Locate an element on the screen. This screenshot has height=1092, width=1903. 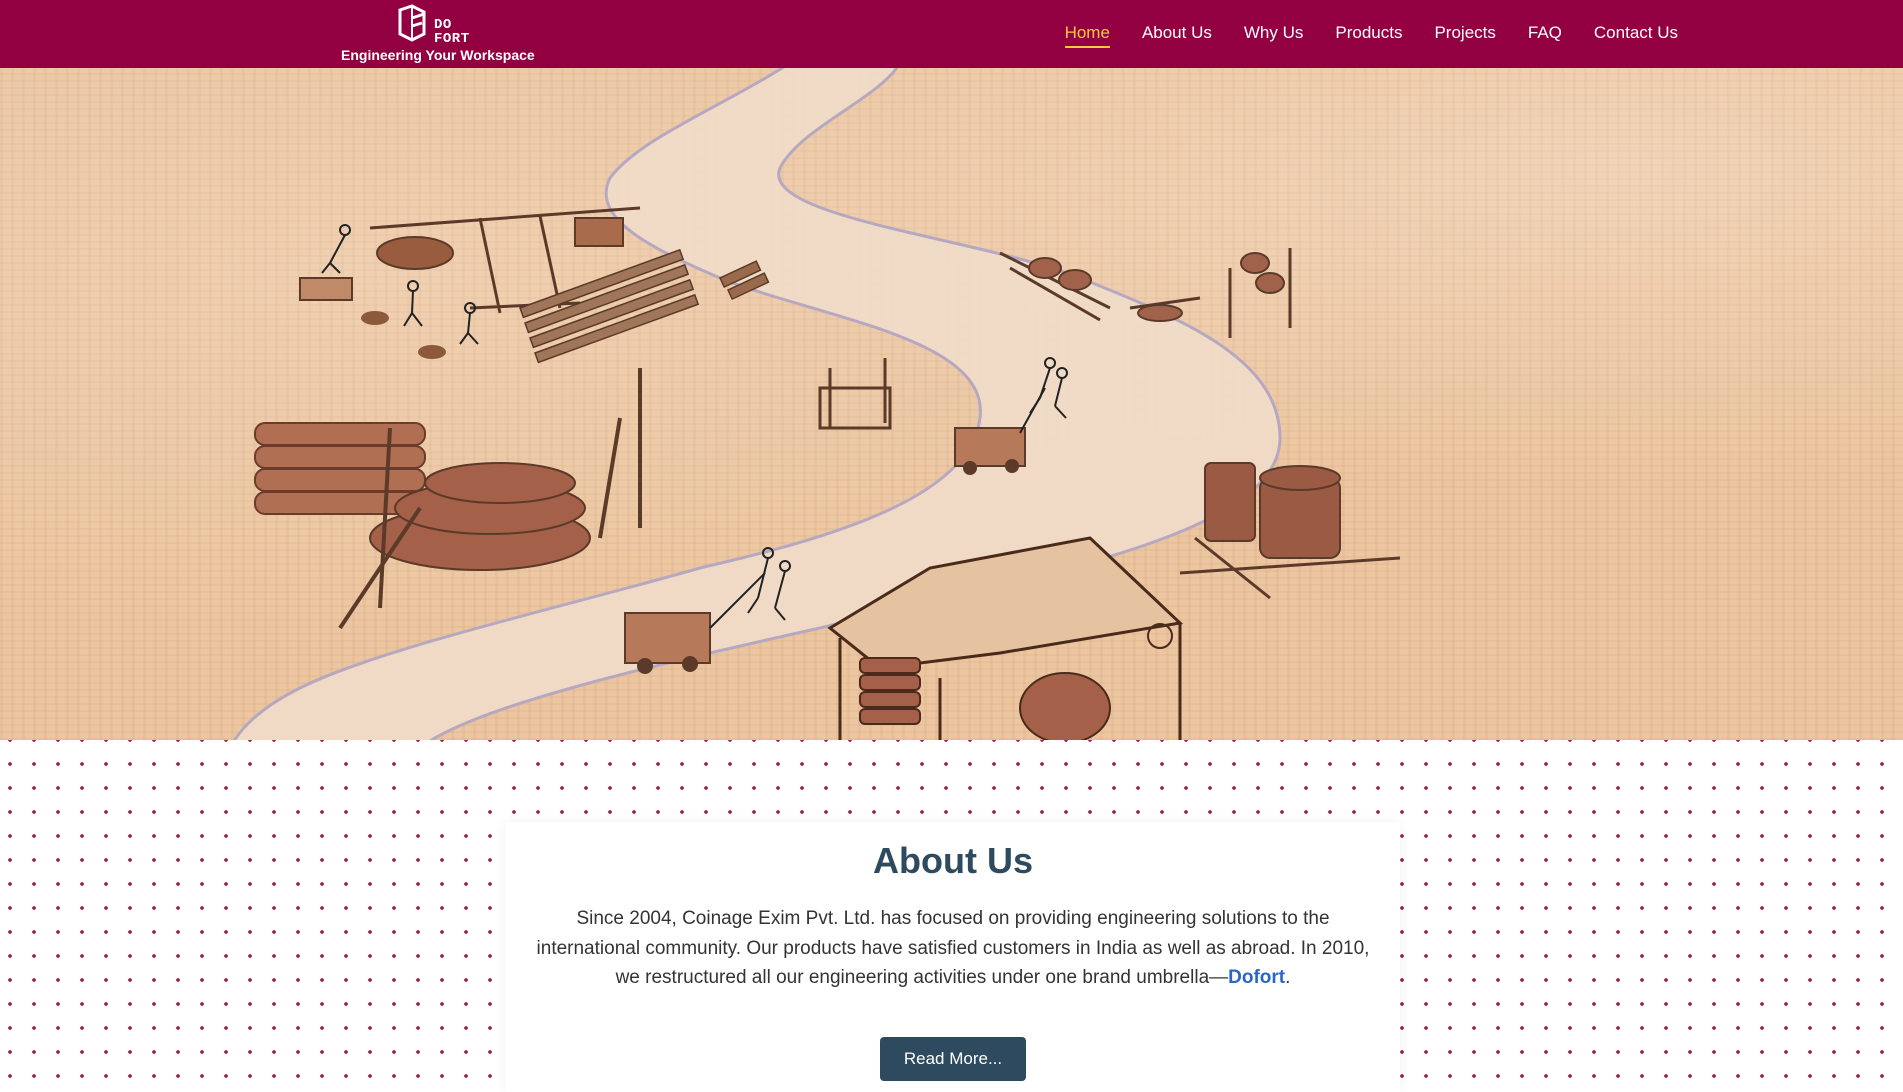
nav-link-products: Products is located at coordinates (1368, 33).